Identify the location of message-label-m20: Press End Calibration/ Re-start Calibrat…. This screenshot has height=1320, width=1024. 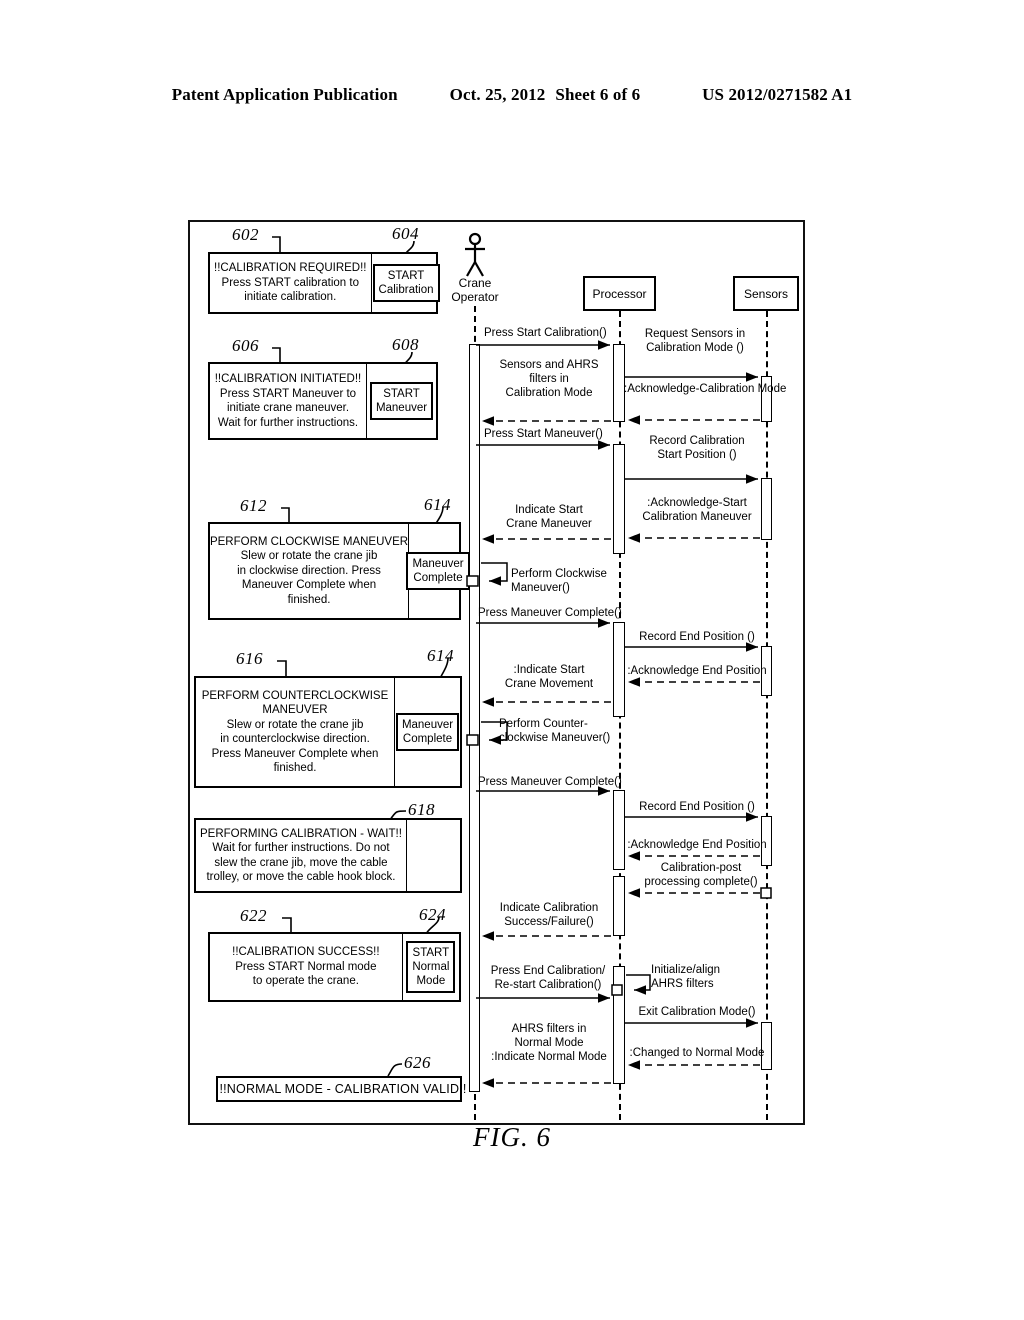
(548, 978).